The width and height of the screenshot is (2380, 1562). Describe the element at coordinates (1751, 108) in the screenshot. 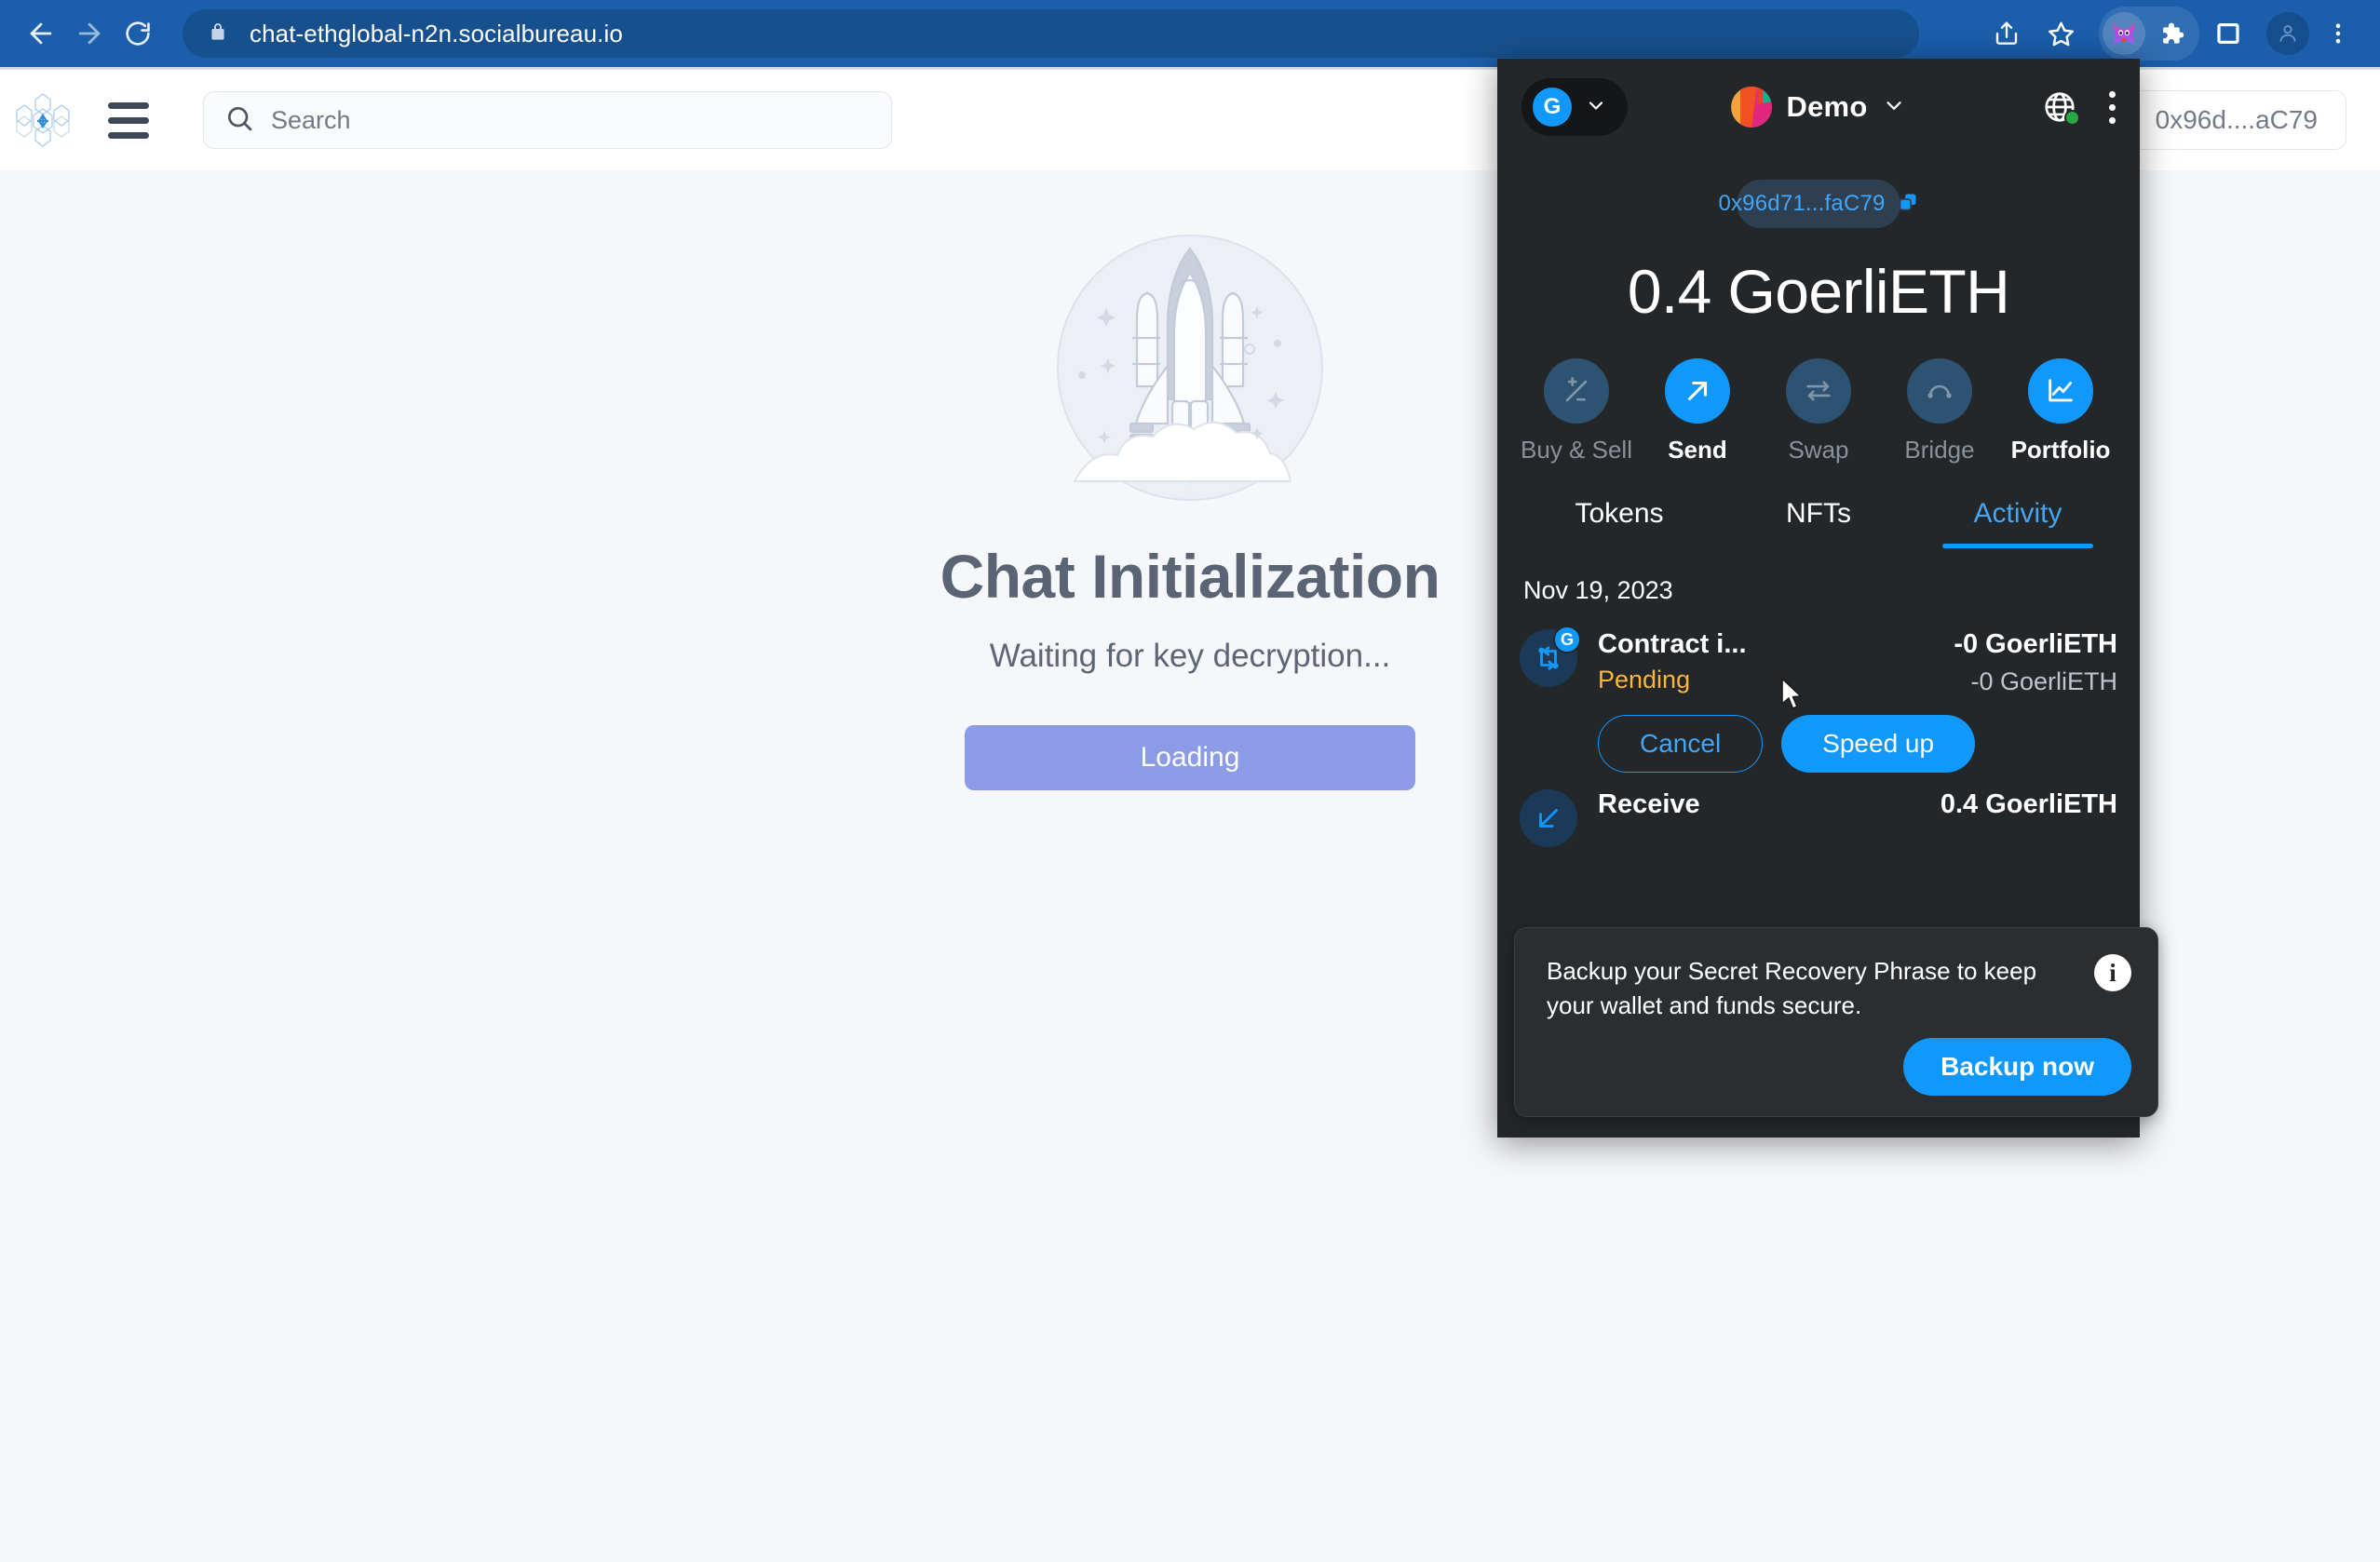

I see `account-identicon` at that location.